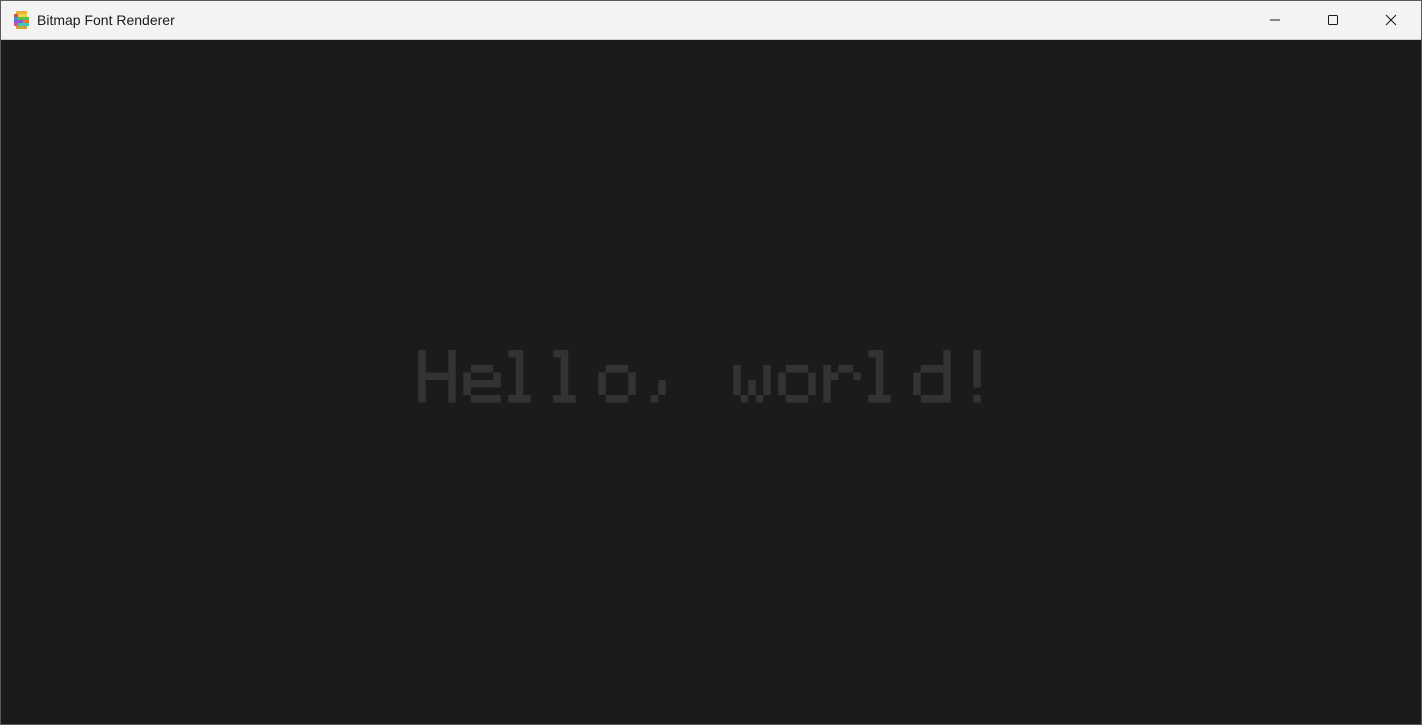 The height and width of the screenshot is (725, 1422). Describe the element at coordinates (21, 20) in the screenshot. I see `app-icon` at that location.